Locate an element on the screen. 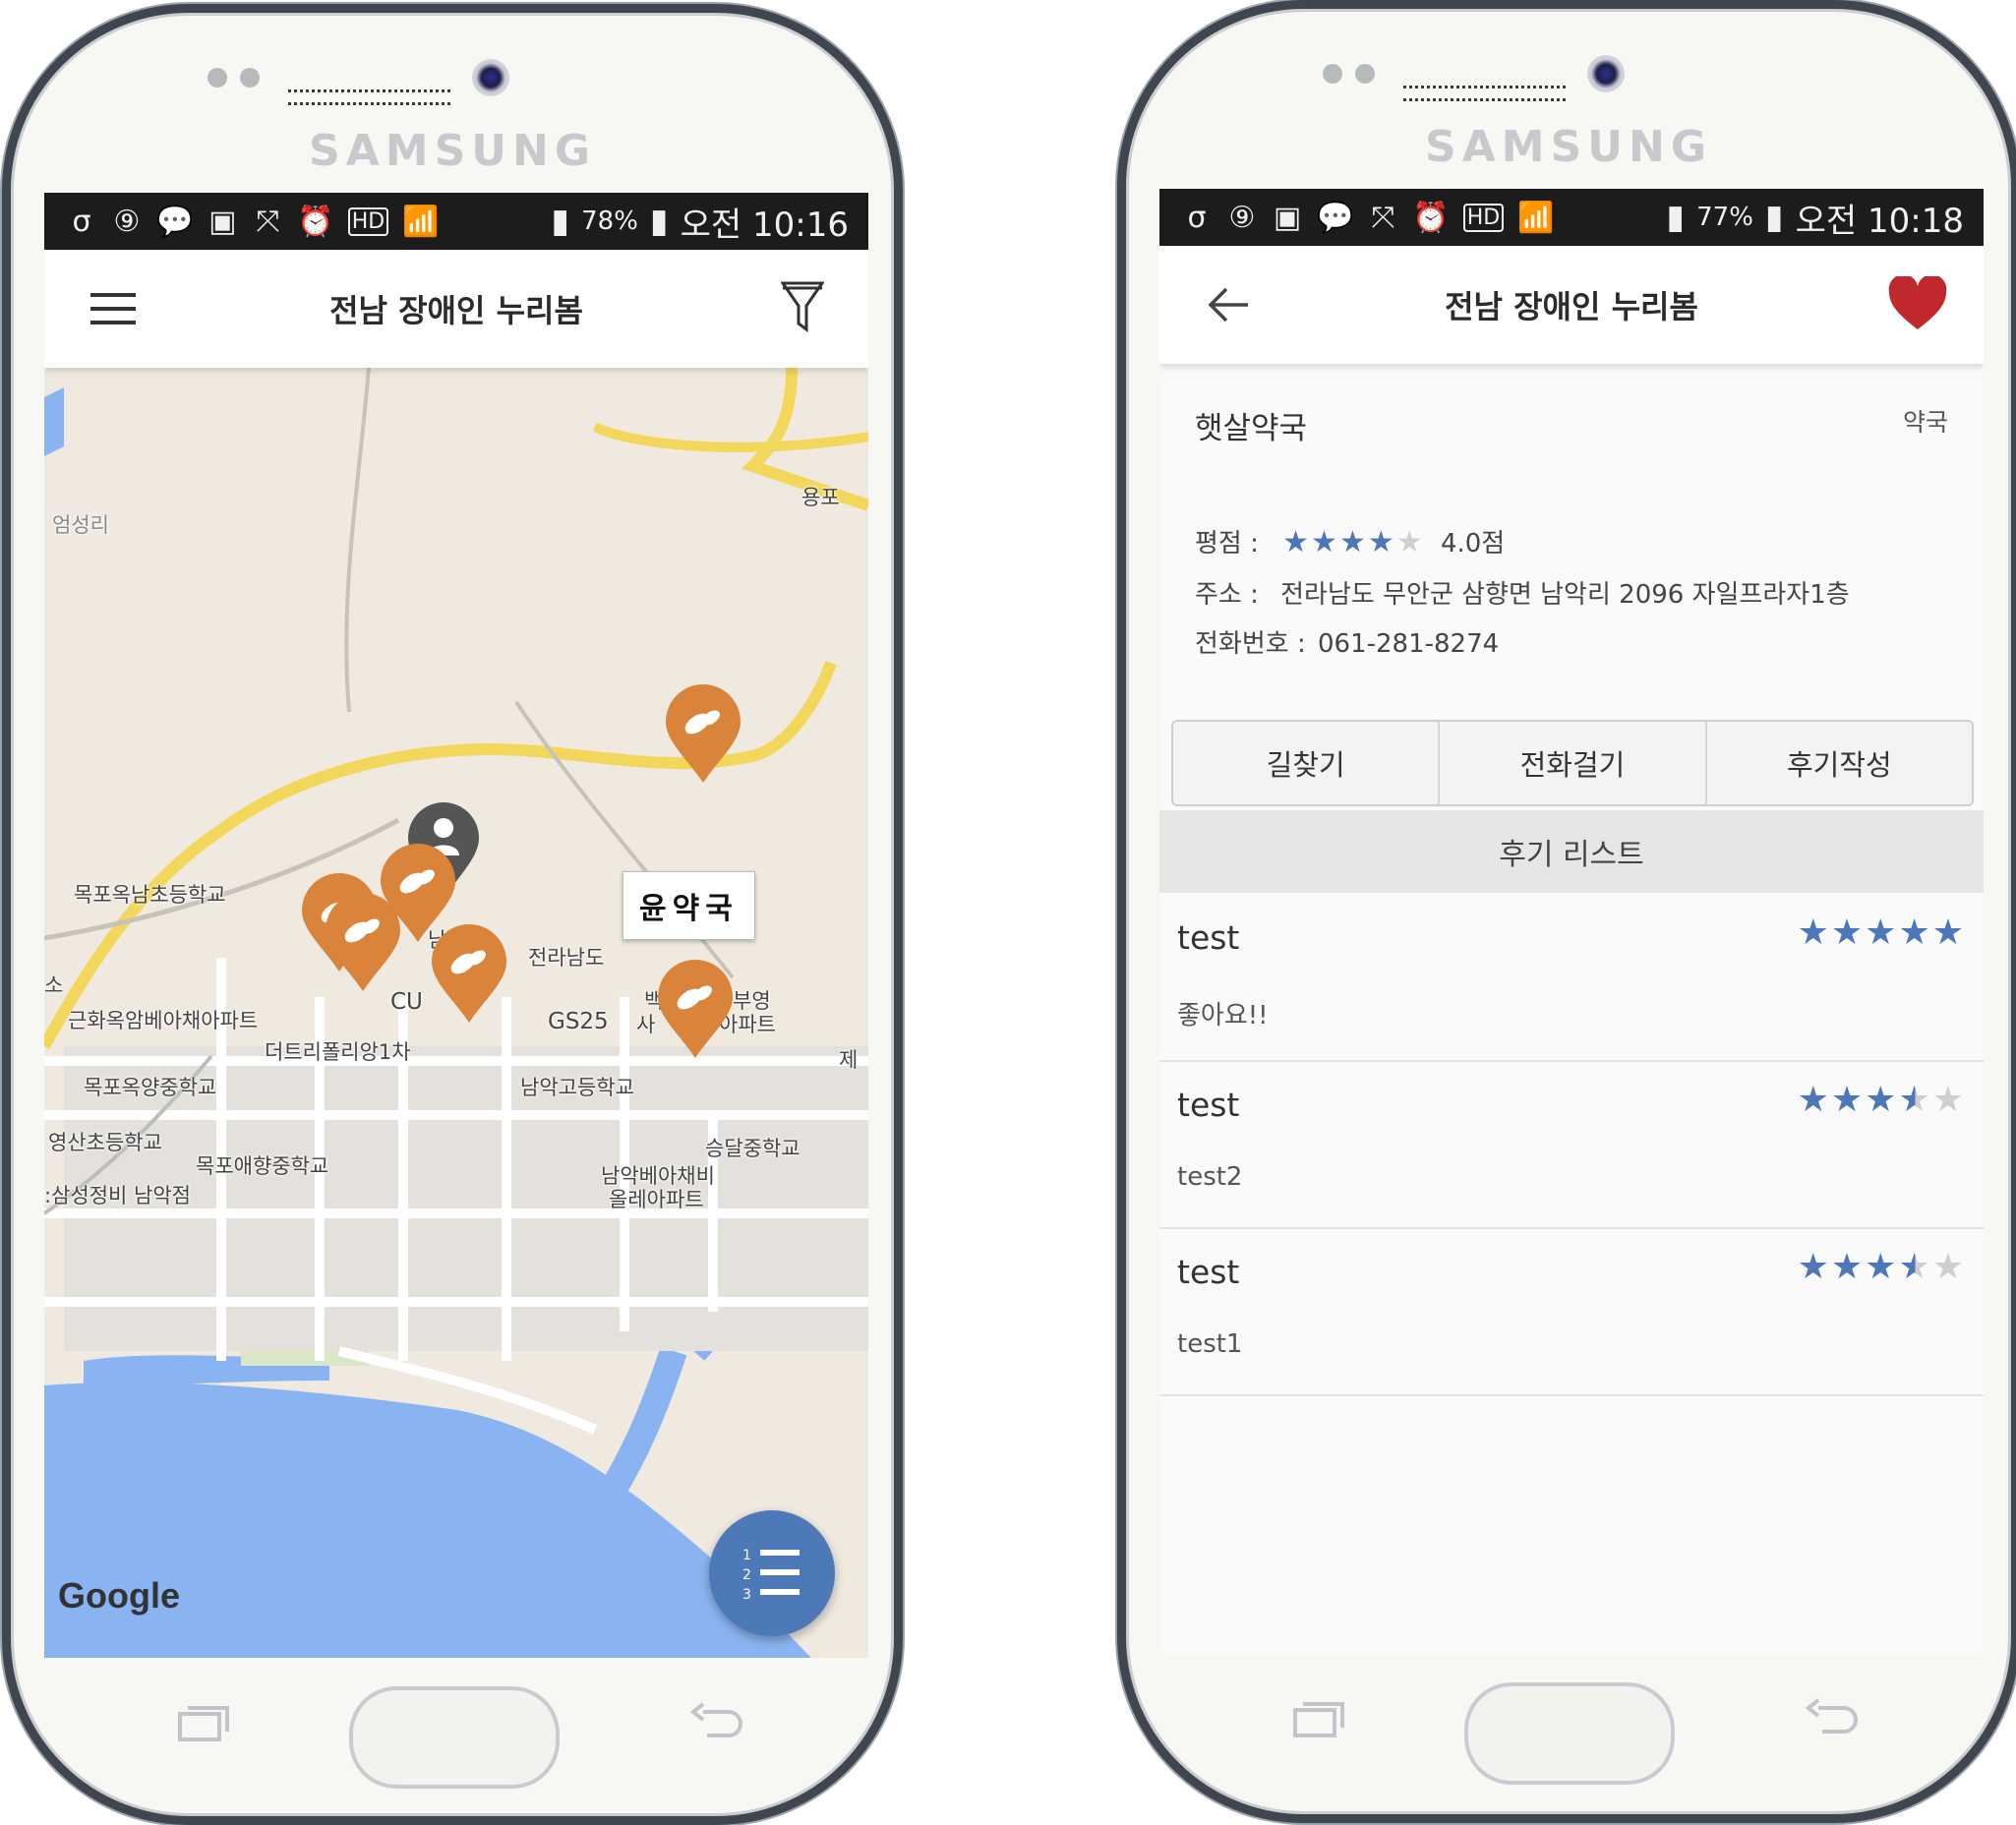 The height and width of the screenshot is (1825, 2016). map-label: 목포옥남초등학교 is located at coordinates (150, 895).